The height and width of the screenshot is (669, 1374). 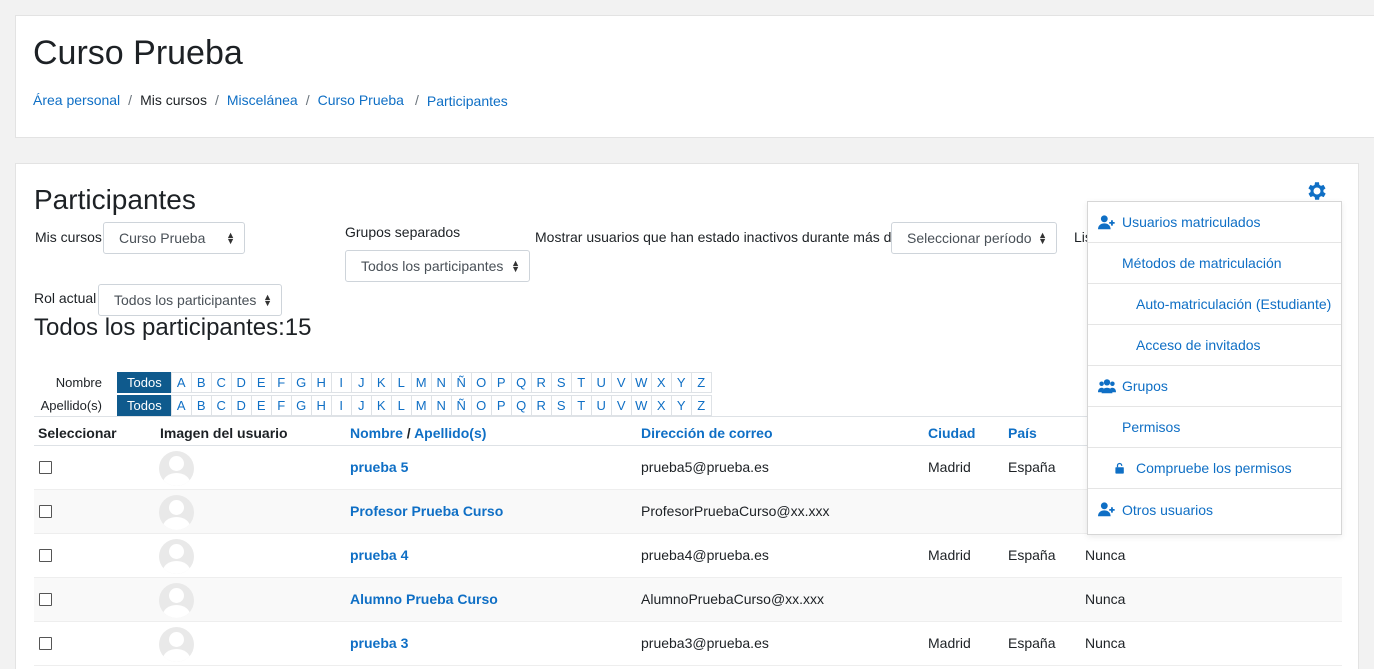 I want to click on menu-item-label: Compruebe los permisos, so click(x=1214, y=468).